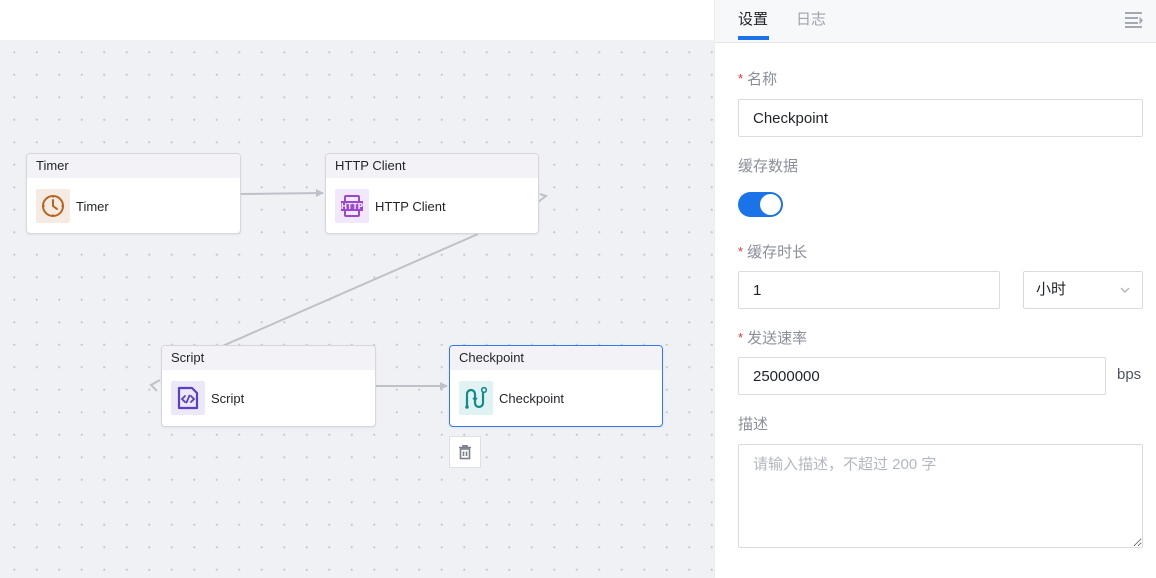 This screenshot has height=578, width=1156. Describe the element at coordinates (556, 358) in the screenshot. I see `node-title: Checkpoint` at that location.